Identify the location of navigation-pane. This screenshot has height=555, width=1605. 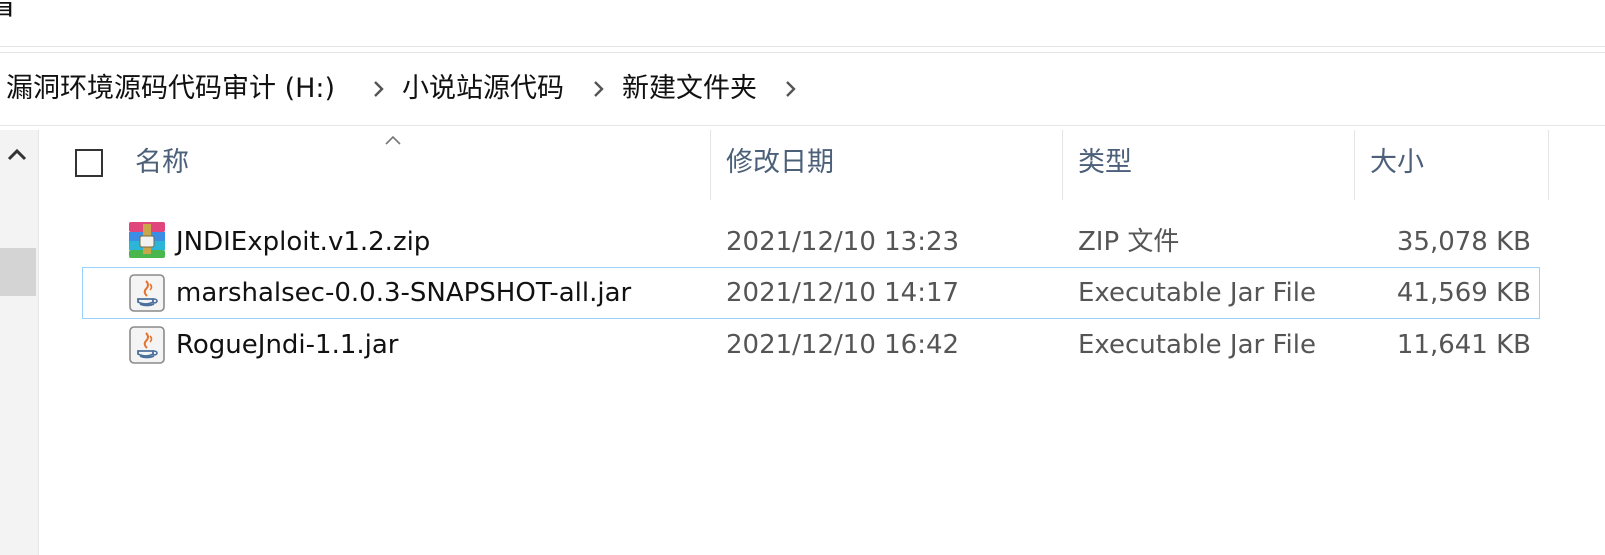
(19, 342).